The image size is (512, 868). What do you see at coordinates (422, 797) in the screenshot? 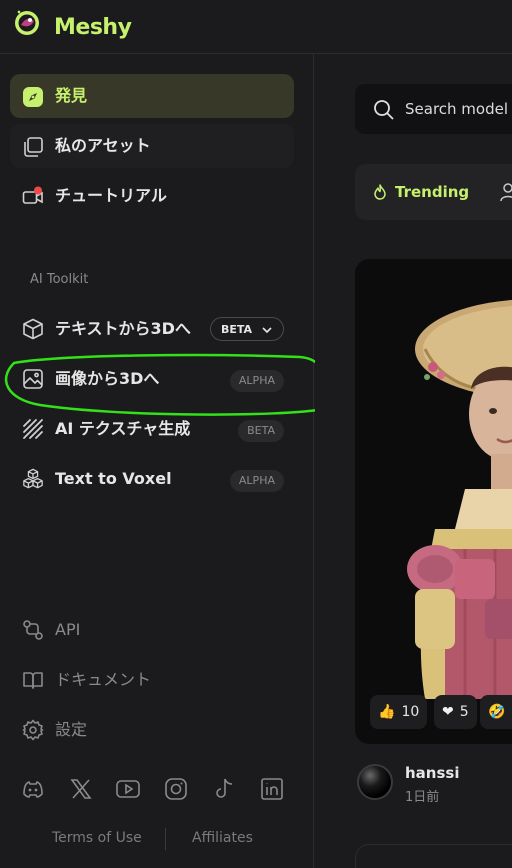
I see `post-time: 1日前` at bounding box center [422, 797].